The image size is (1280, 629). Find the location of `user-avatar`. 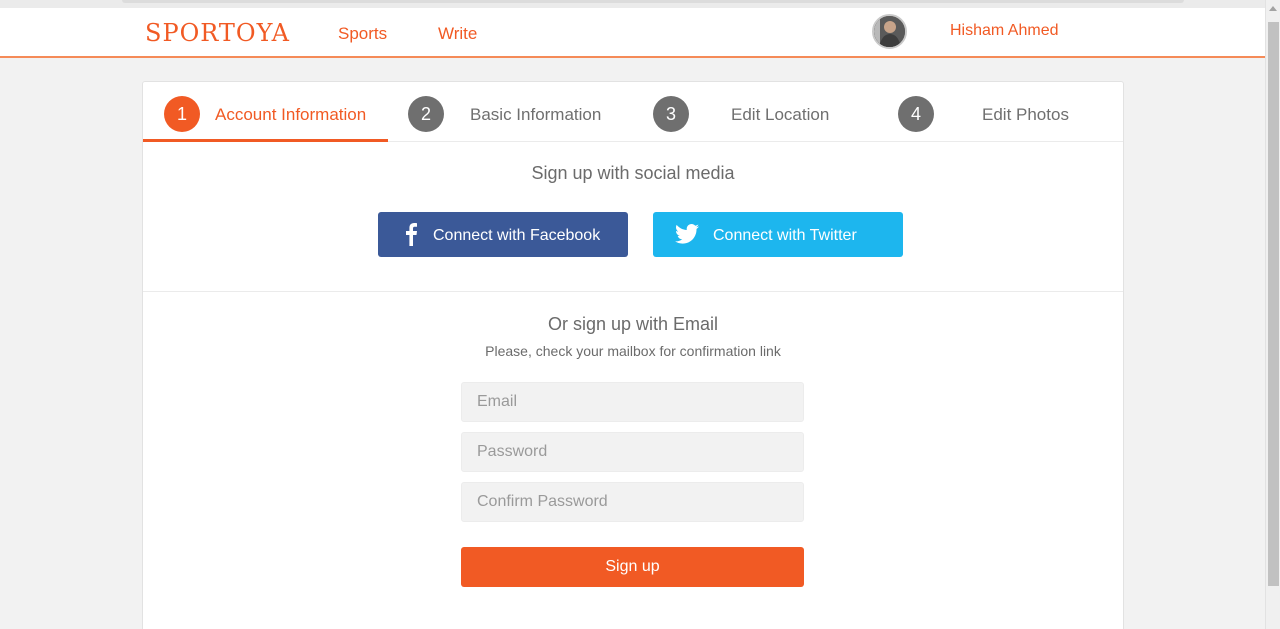

user-avatar is located at coordinates (889, 31).